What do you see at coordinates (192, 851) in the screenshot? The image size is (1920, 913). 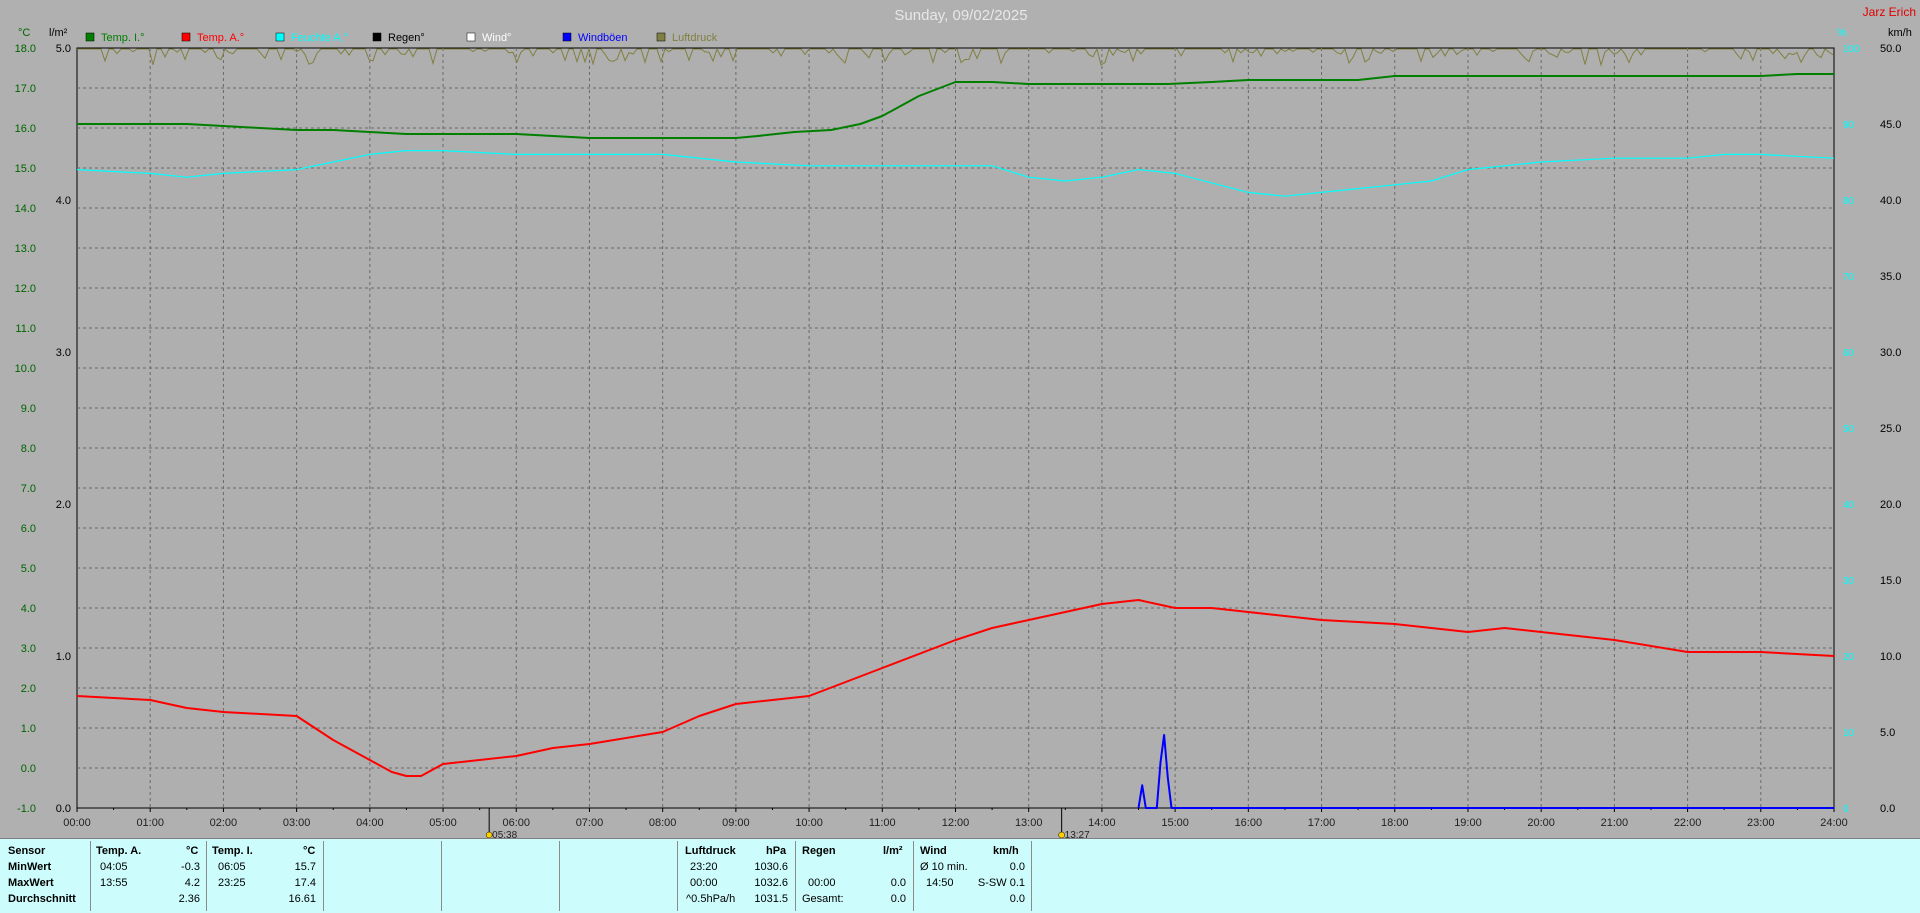 I see `header-unit-c: °C` at bounding box center [192, 851].